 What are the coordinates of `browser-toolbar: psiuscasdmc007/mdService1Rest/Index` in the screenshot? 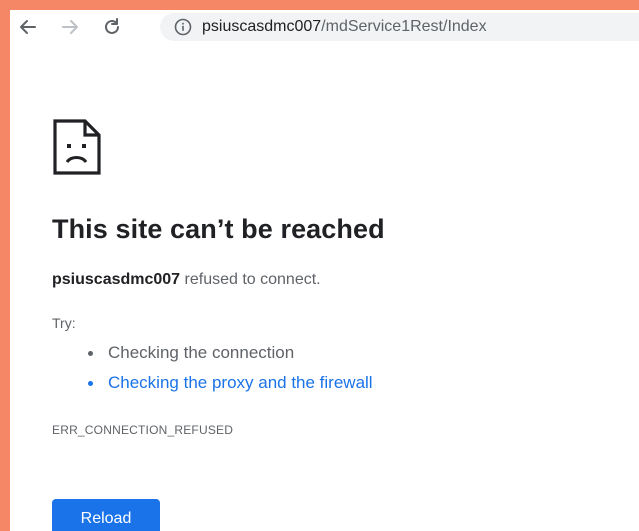 It's located at (324, 27).